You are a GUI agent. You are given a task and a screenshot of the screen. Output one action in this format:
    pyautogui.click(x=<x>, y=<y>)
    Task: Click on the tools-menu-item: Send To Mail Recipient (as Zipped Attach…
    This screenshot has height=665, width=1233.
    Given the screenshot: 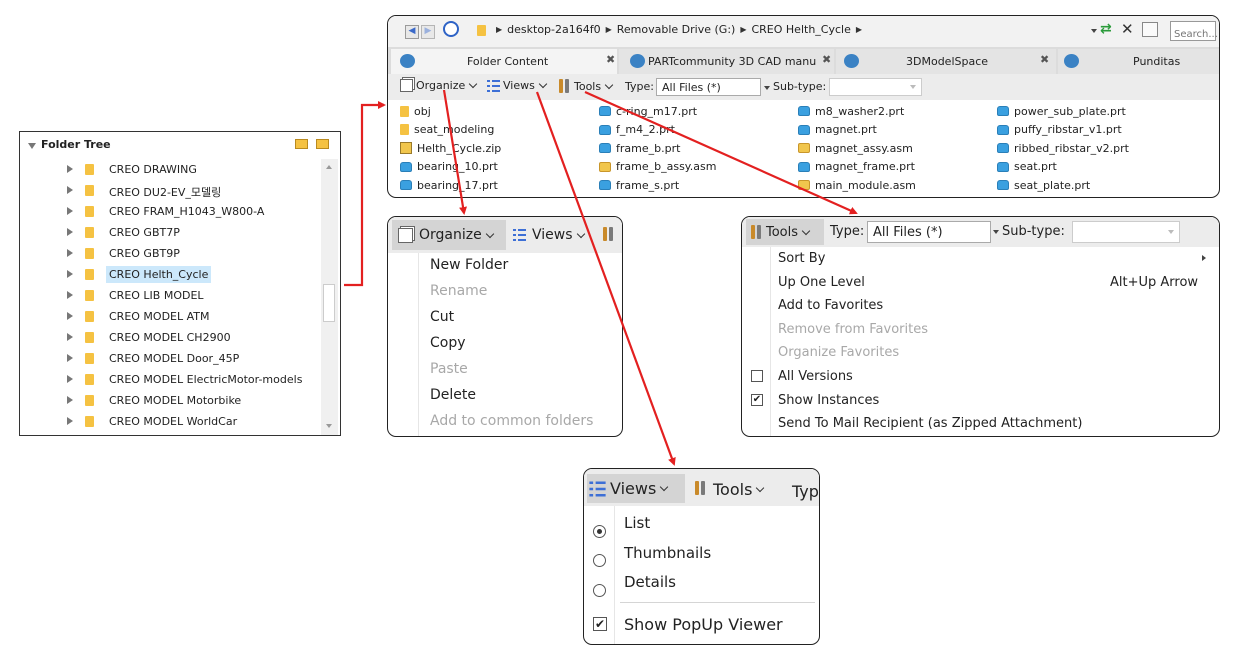 What is the action you would take?
    pyautogui.click(x=980, y=423)
    